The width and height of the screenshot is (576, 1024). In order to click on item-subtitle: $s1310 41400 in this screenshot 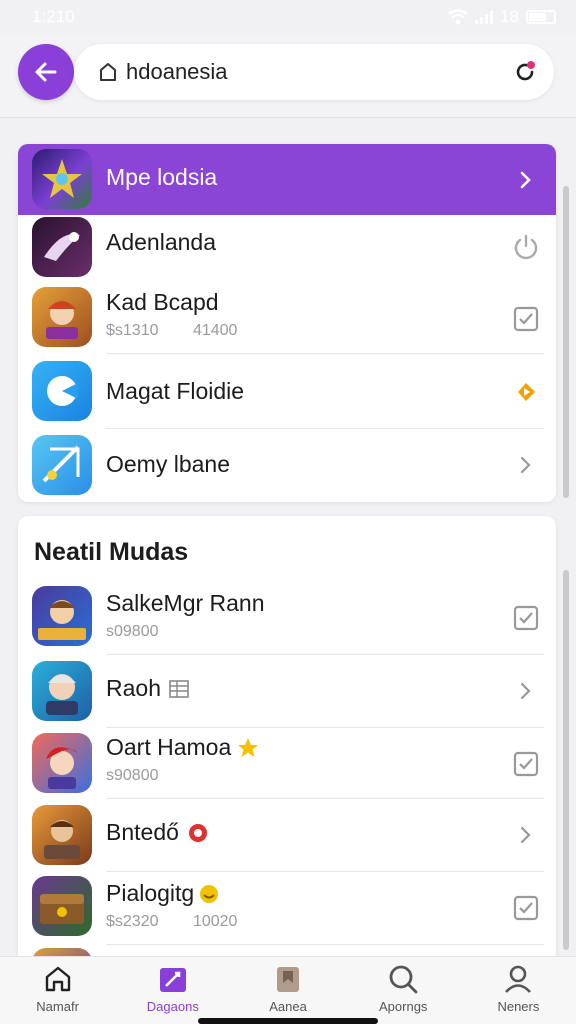, I will do `click(172, 330)`.